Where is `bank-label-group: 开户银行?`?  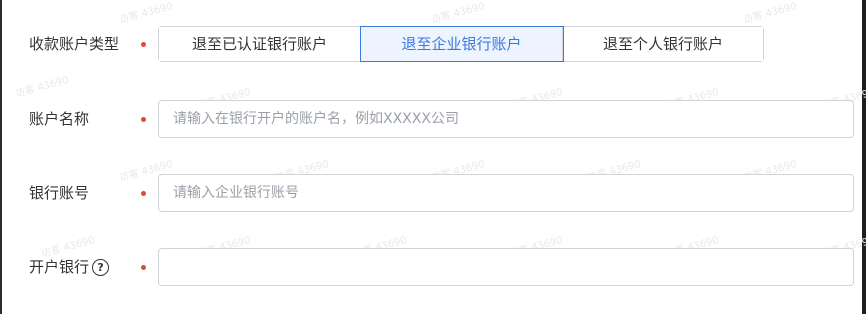
bank-label-group: 开户银行? is located at coordinates (69, 267).